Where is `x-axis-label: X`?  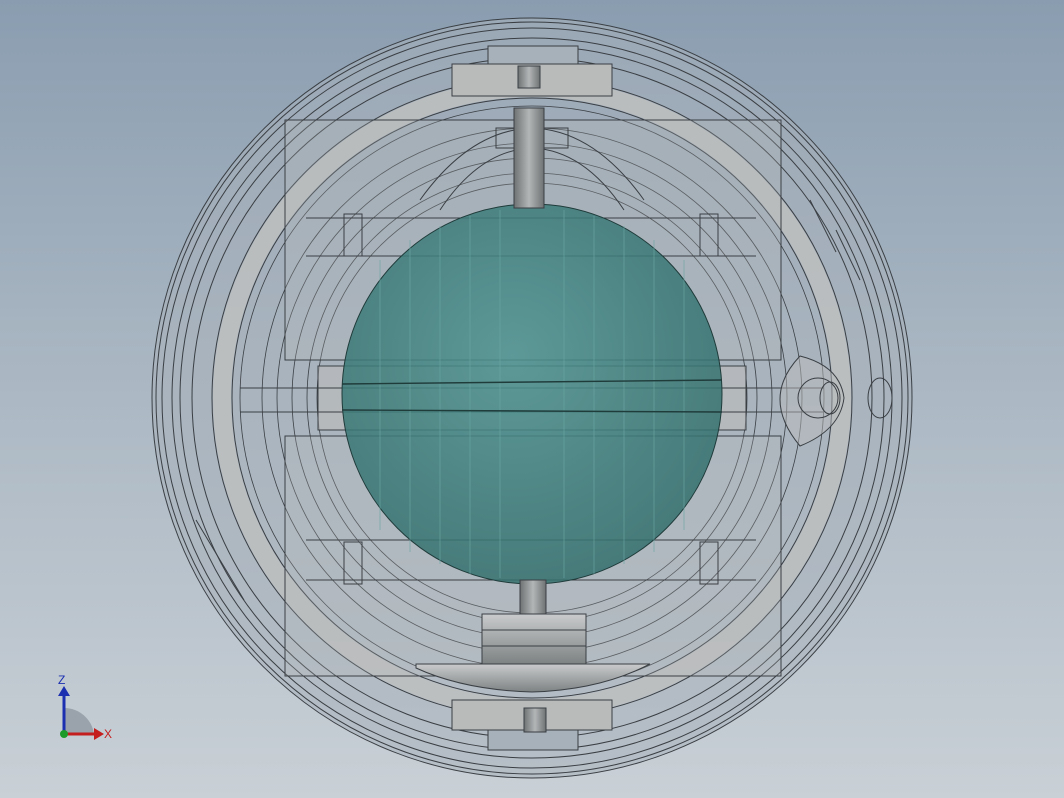
x-axis-label: X is located at coordinates (108, 734).